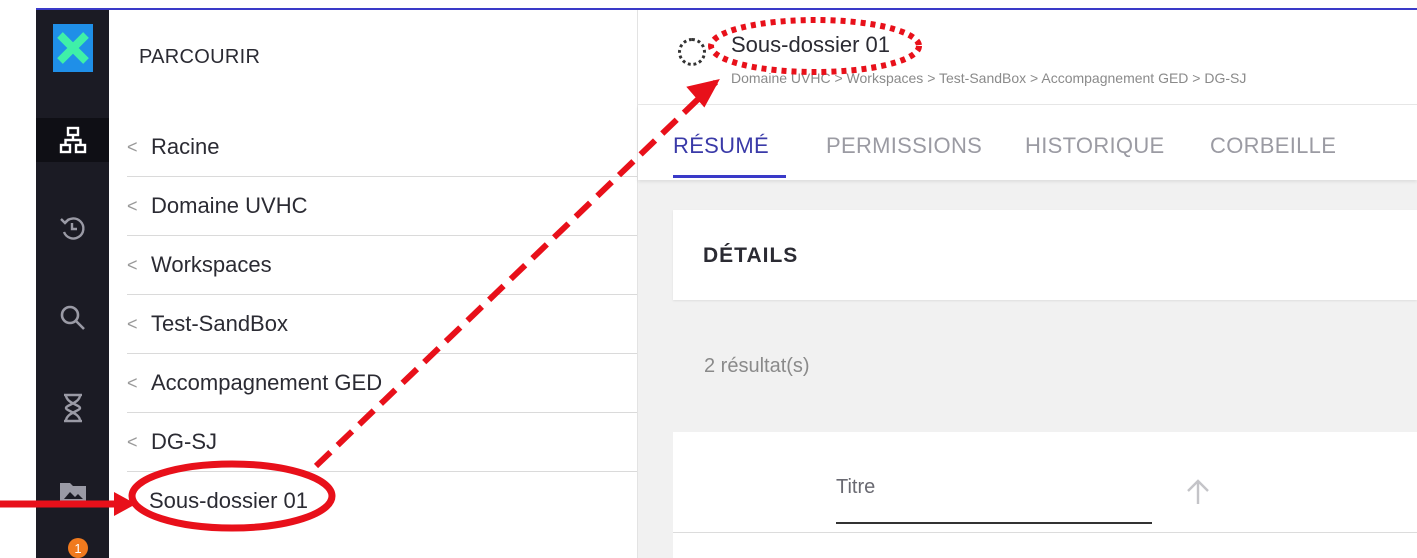  I want to click on folder-loading-icon, so click(692, 52).